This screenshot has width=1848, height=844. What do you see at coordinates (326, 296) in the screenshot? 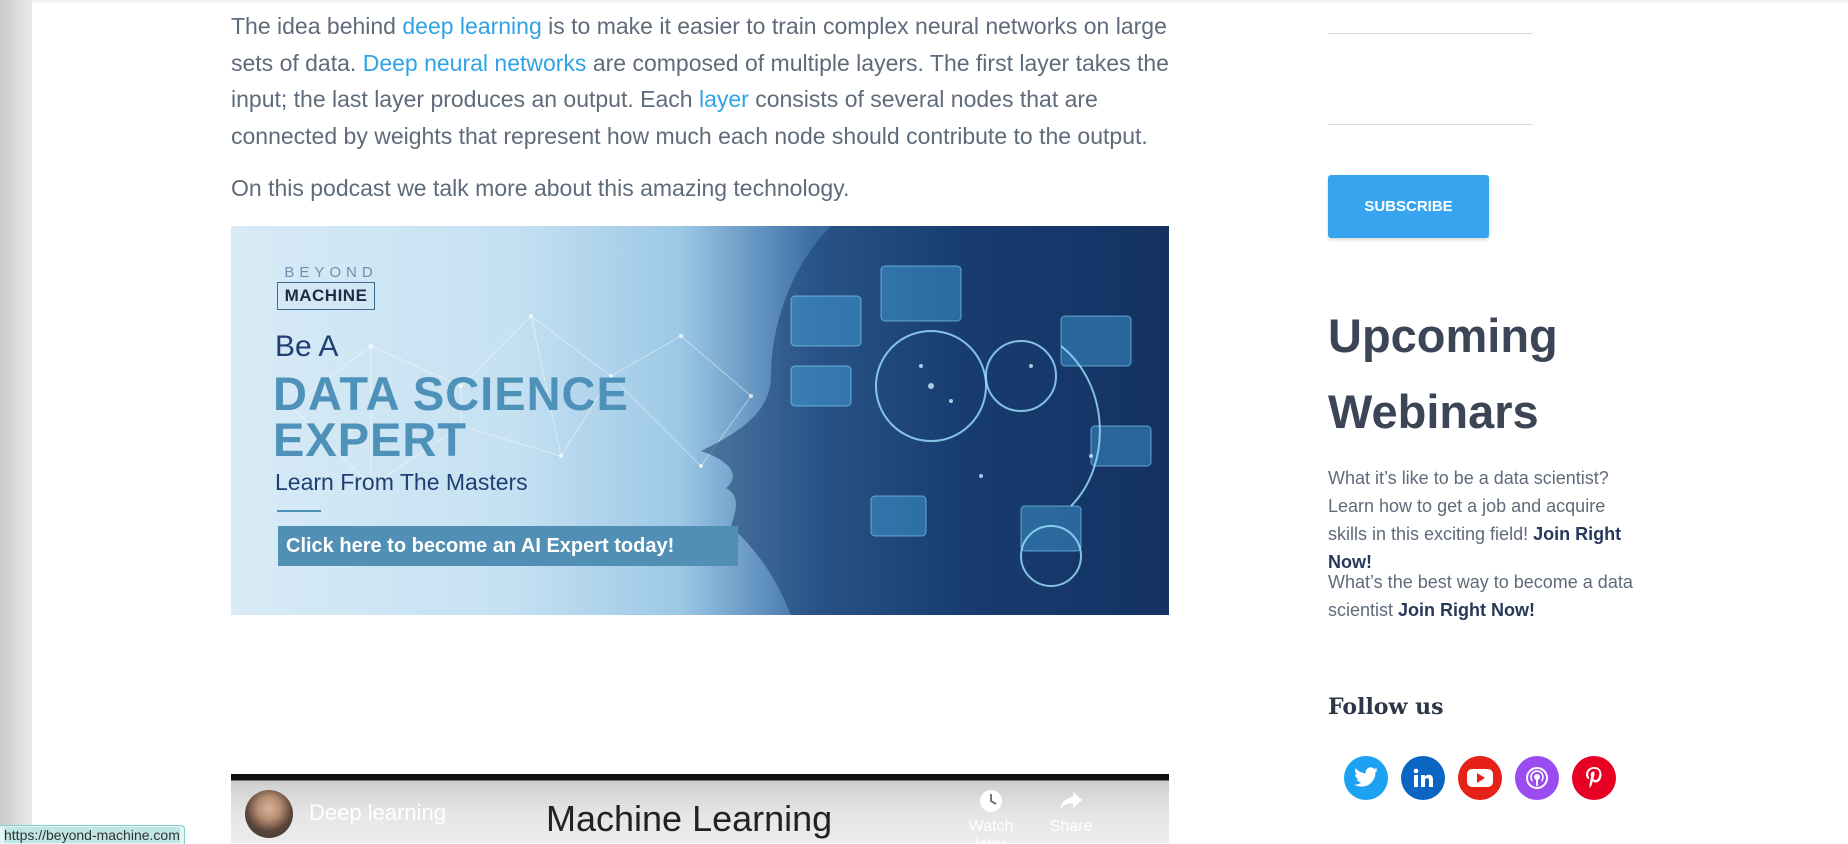
I see `brand-machine-logo: MACHINE` at bounding box center [326, 296].